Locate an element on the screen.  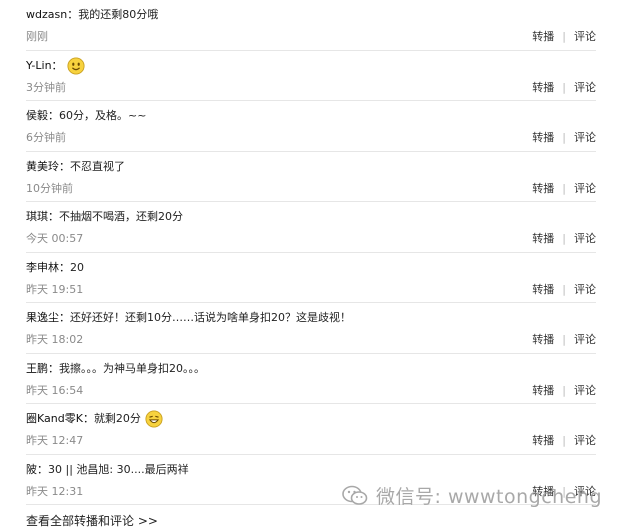
comment-line: 果逸尘：还好还好！还剩10分……话说为啥单身扣20？这是歧视！ is located at coordinates (188, 318).